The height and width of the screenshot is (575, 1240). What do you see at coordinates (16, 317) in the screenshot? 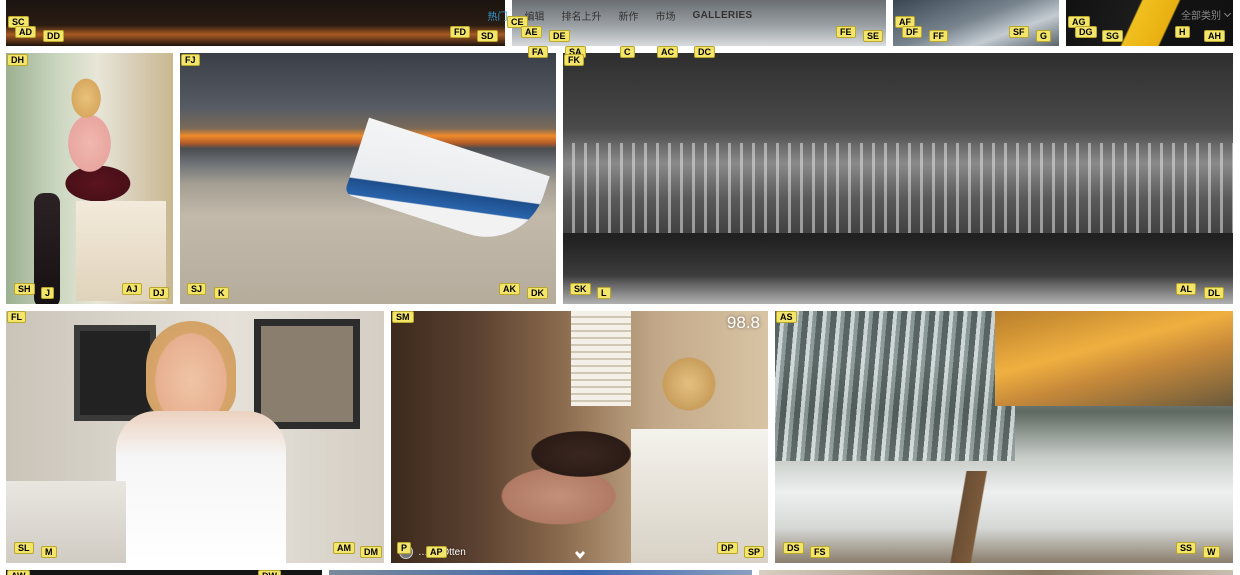
I see `link-hint-fl: FL` at bounding box center [16, 317].